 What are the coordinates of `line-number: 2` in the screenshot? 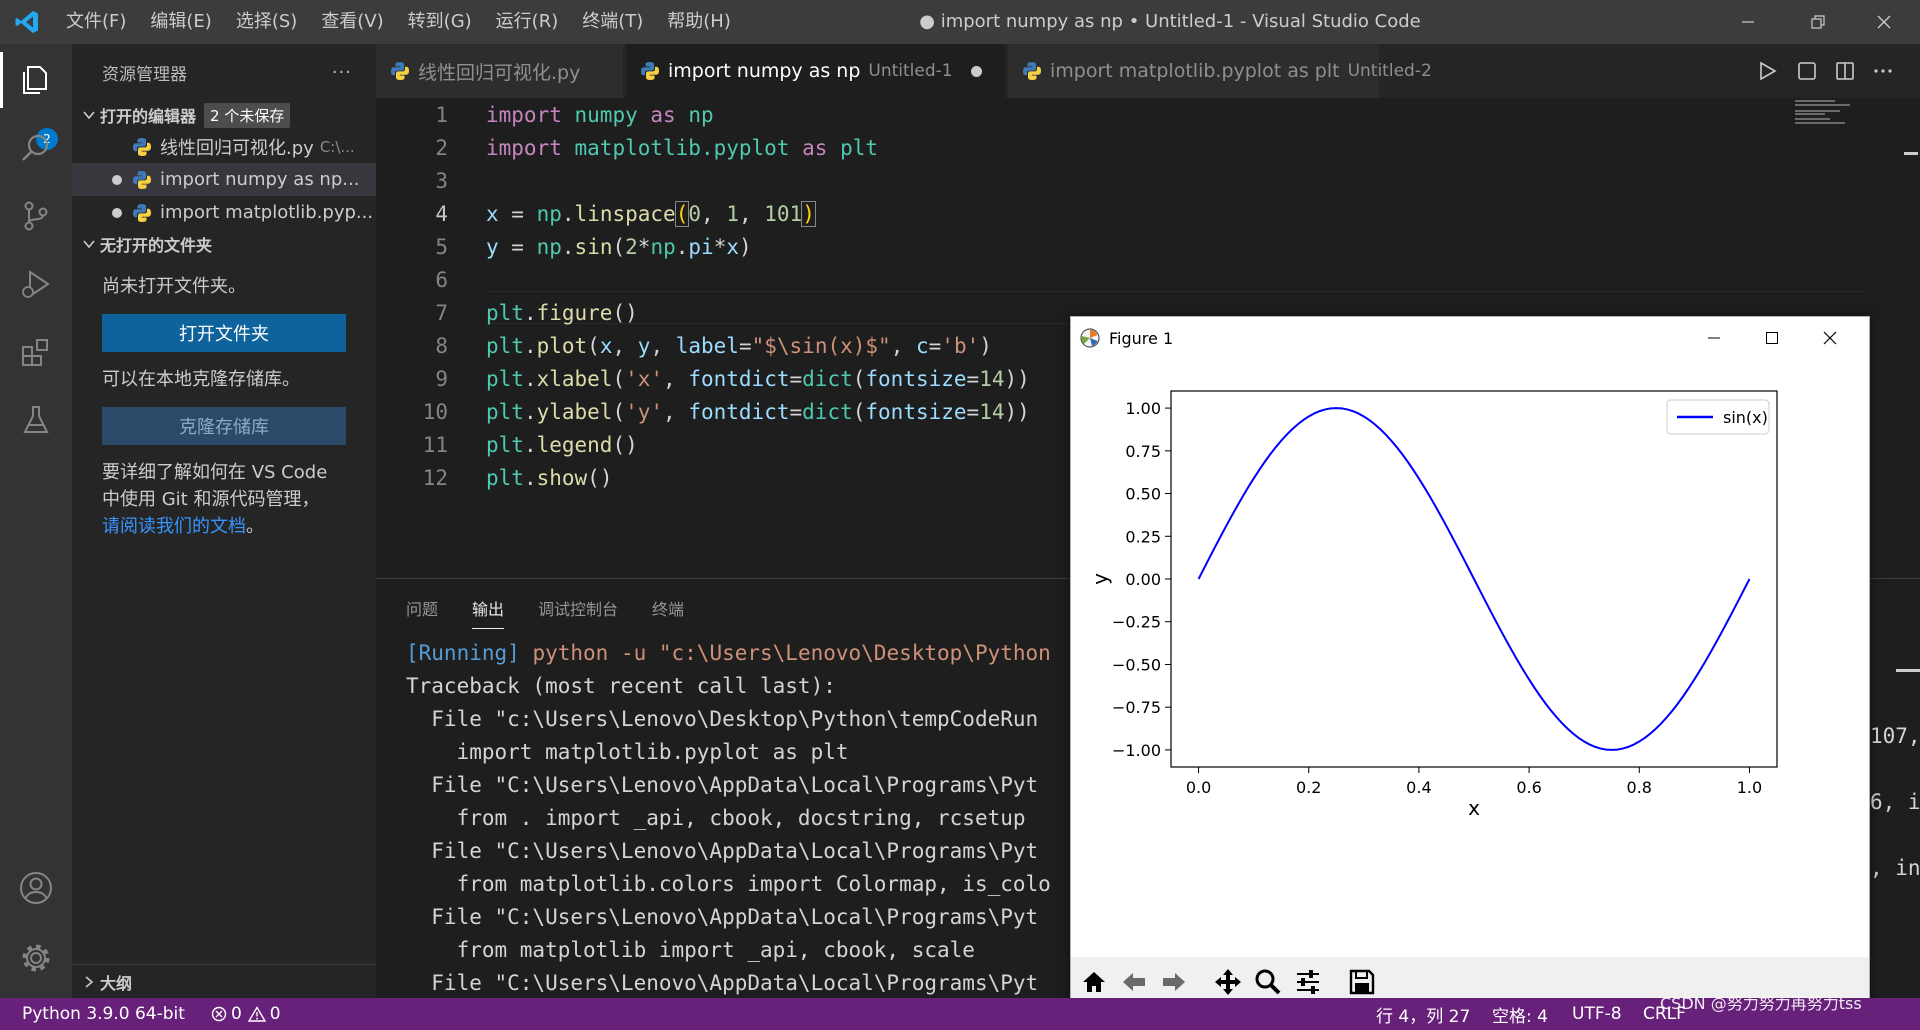 It's located at (441, 147).